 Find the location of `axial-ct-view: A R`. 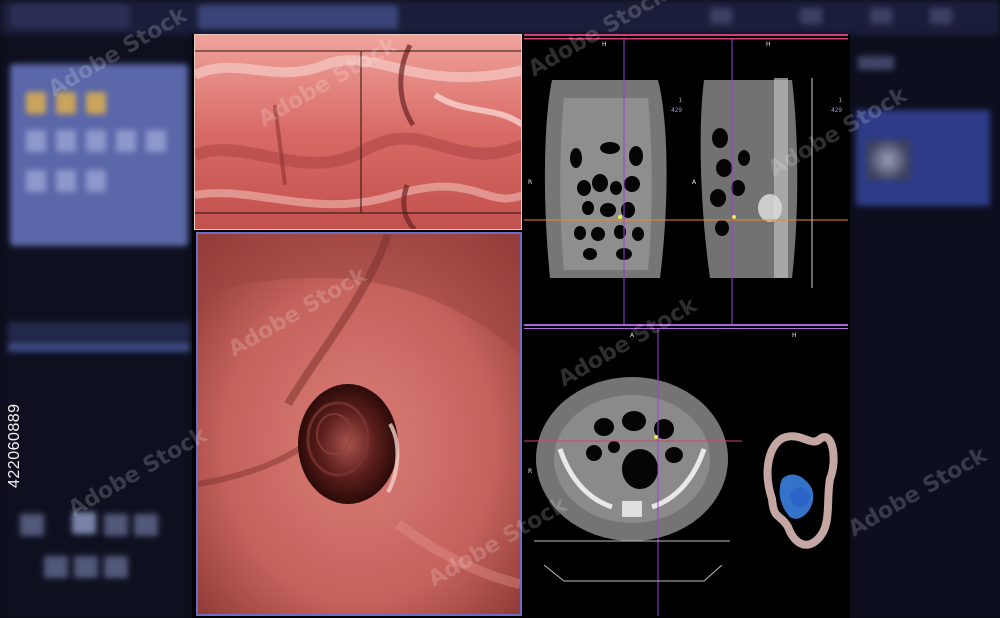

axial-ct-view: A R is located at coordinates (633, 472).